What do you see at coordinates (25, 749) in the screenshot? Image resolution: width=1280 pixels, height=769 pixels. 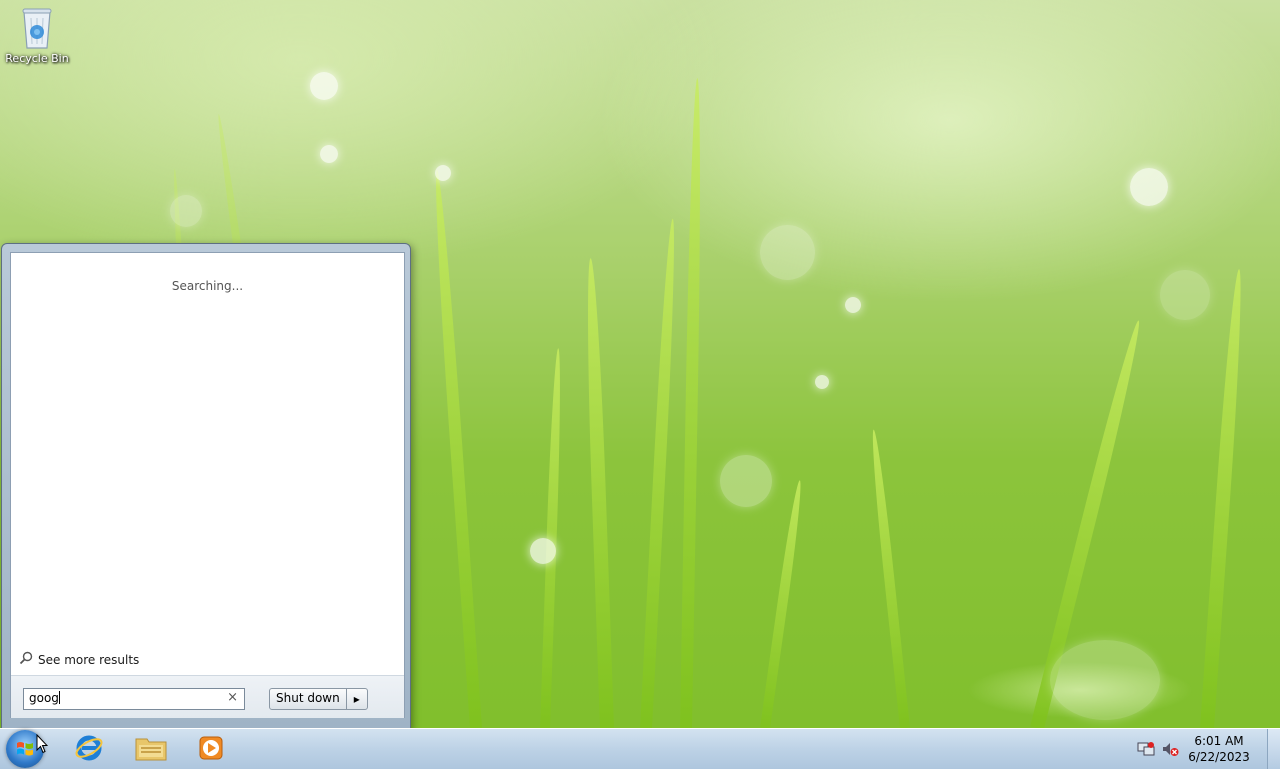 I see `windows-logo-icon` at bounding box center [25, 749].